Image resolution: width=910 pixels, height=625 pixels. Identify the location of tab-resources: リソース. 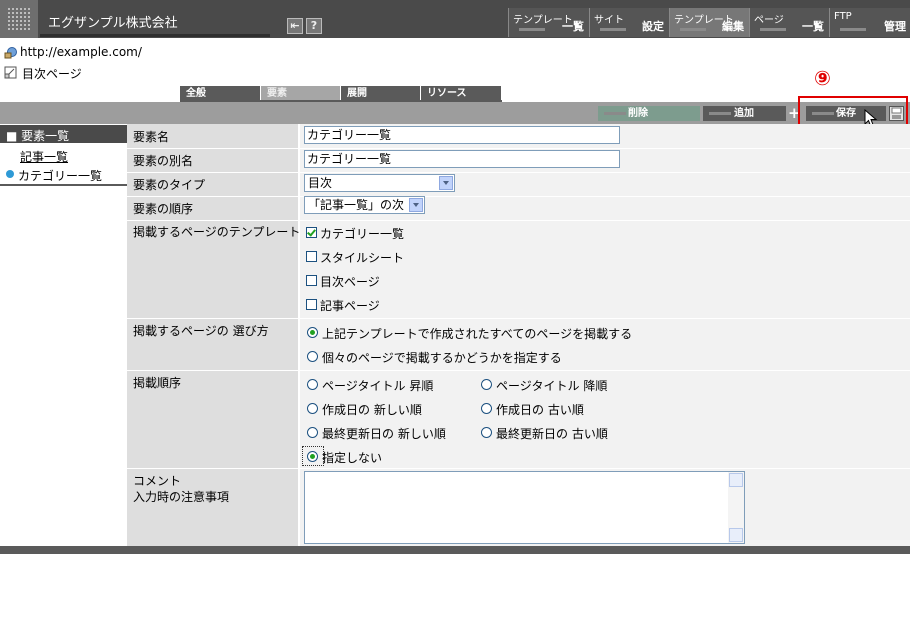
(461, 93).